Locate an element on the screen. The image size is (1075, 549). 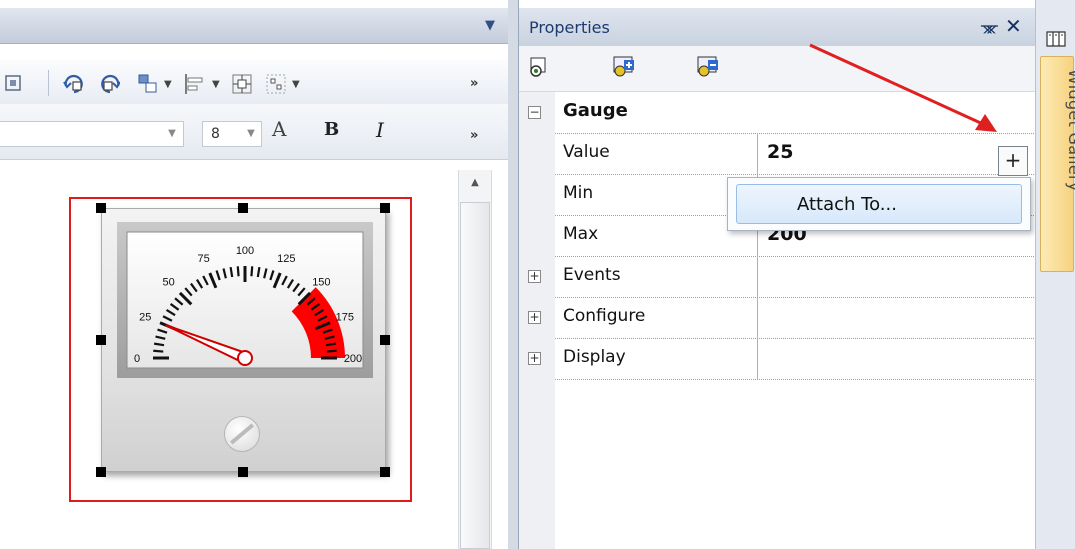
scrollbar-thumb is located at coordinates (475, 375).